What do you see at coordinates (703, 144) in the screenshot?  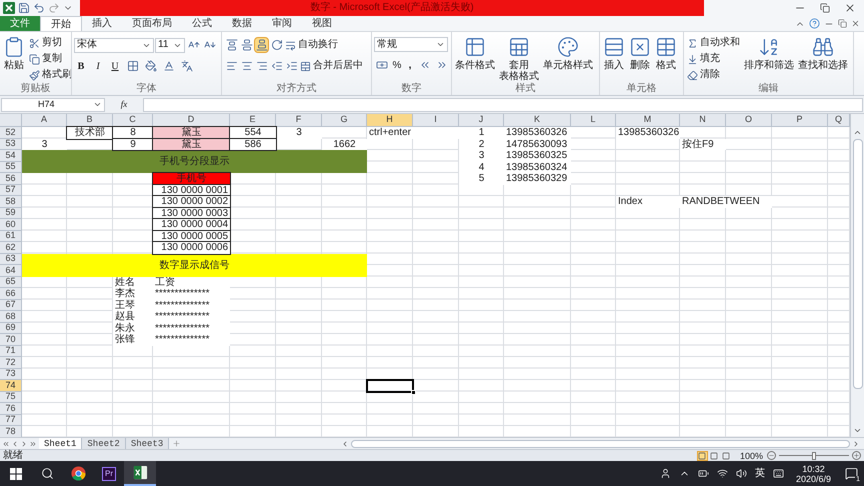 I see `table-cell: 按住F9` at bounding box center [703, 144].